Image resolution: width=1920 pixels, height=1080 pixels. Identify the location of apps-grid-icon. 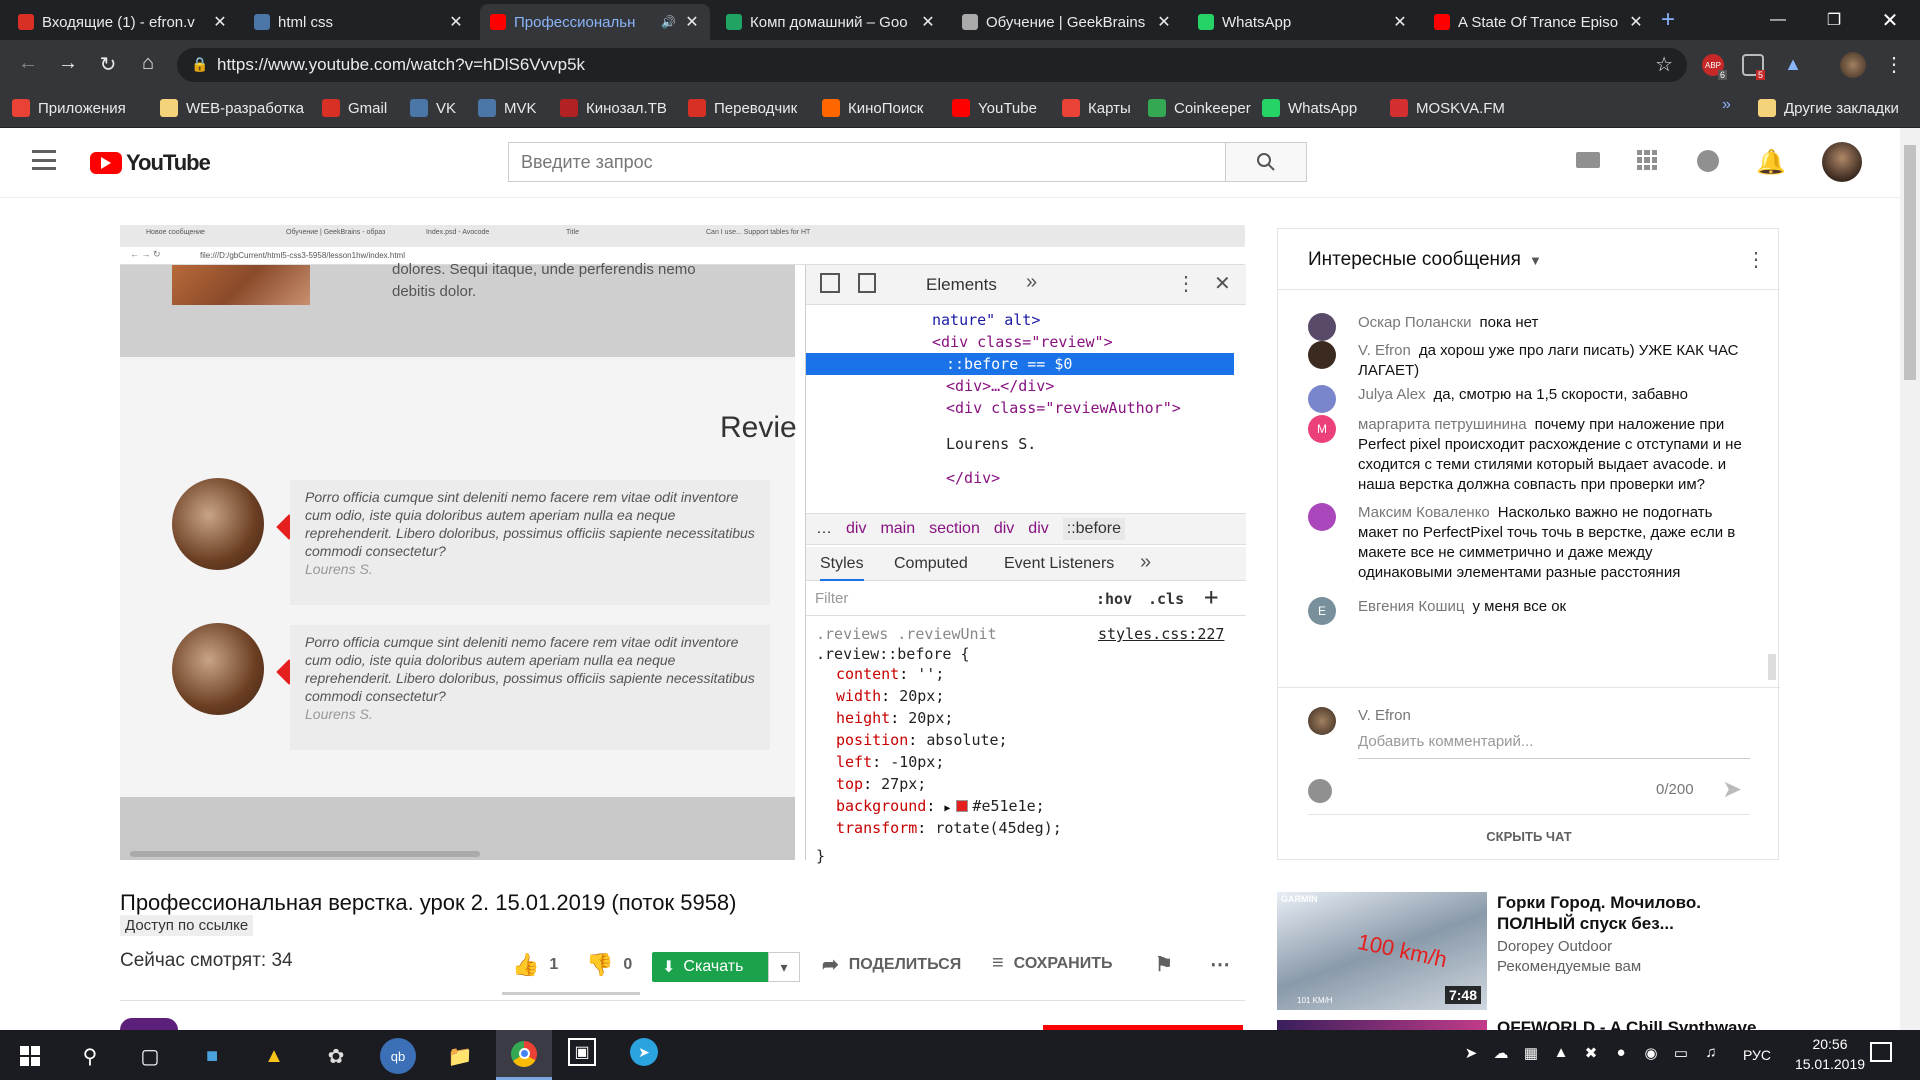
(1647, 160).